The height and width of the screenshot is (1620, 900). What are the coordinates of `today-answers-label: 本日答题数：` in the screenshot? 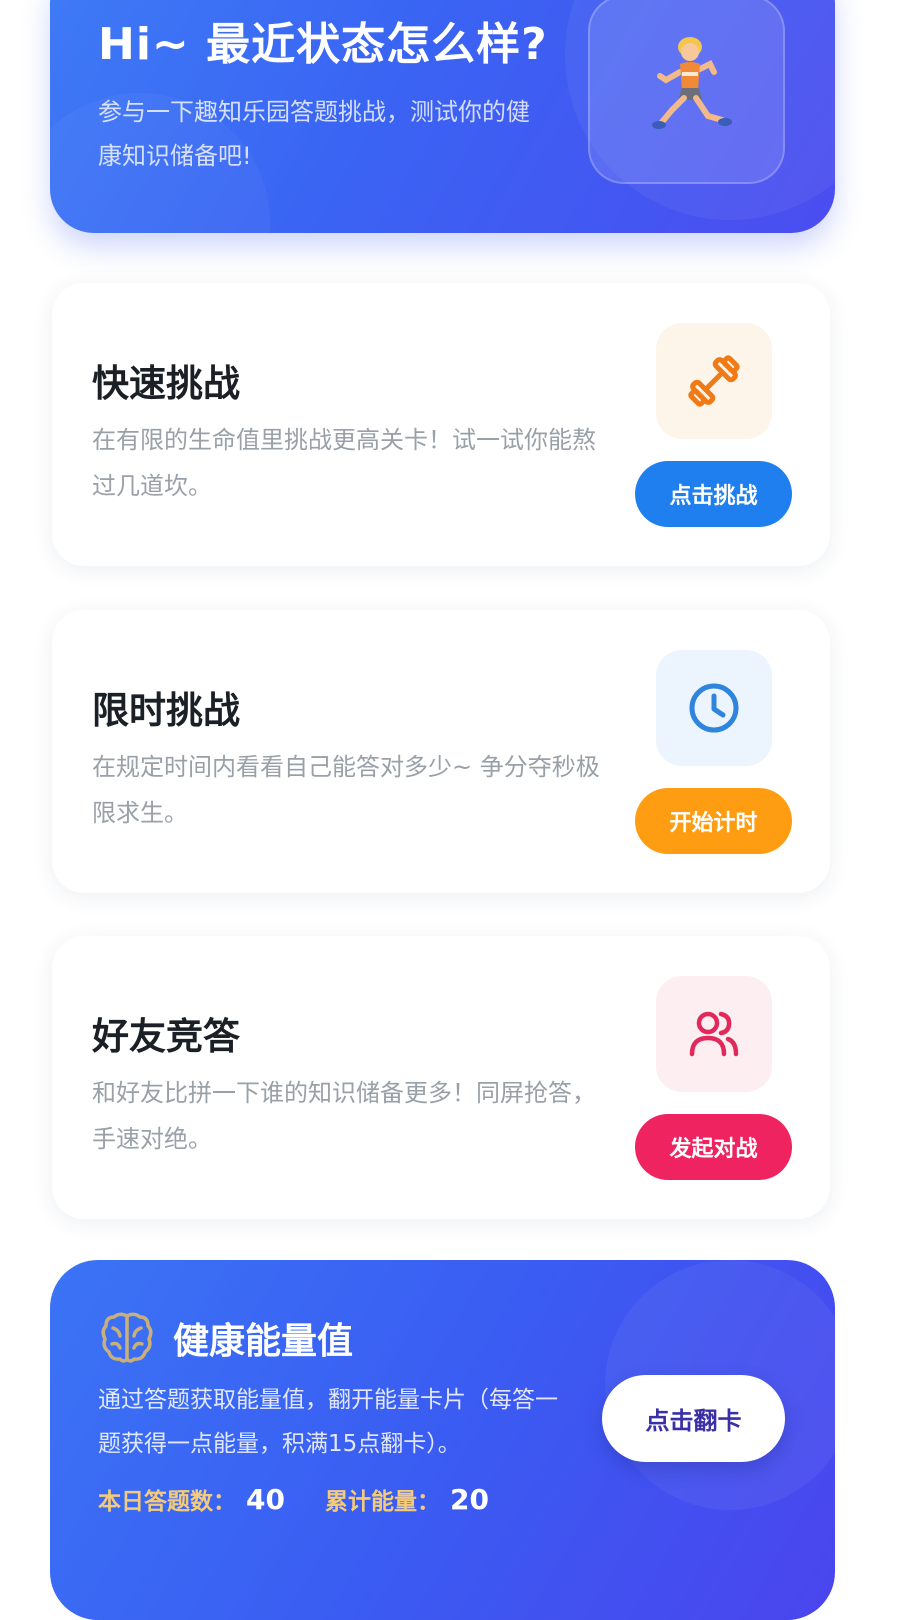 It's located at (167, 1502).